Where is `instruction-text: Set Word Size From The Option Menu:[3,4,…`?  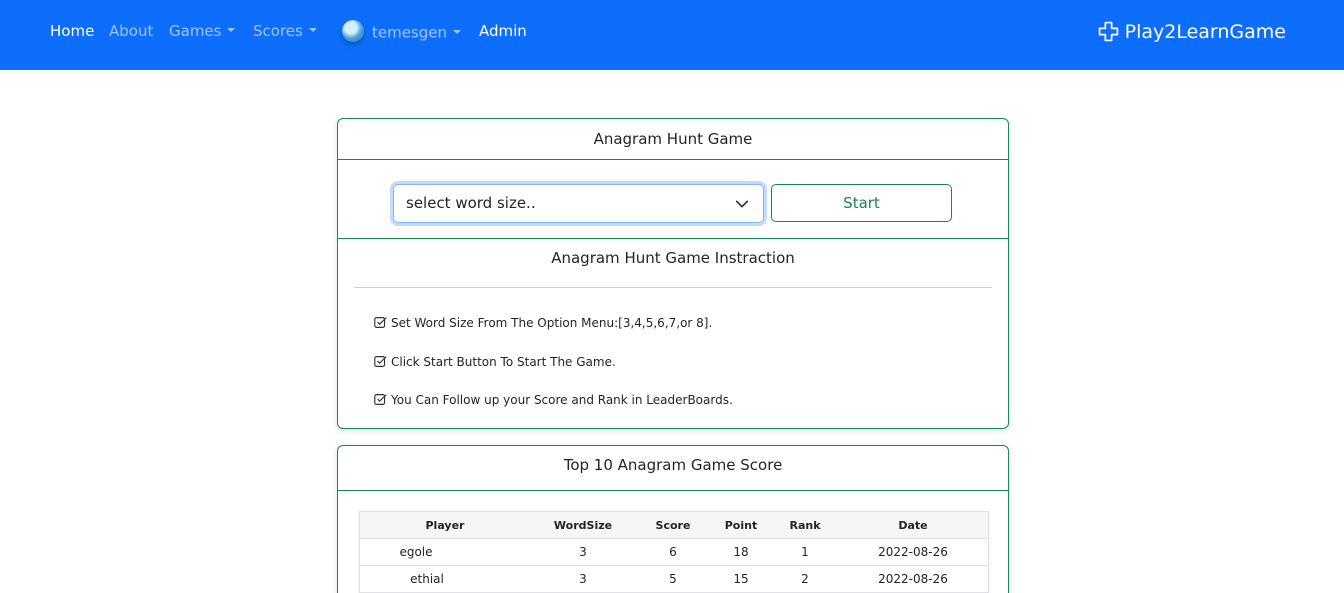 instruction-text: Set Word Size From The Option Menu:[3,4,… is located at coordinates (552, 323).